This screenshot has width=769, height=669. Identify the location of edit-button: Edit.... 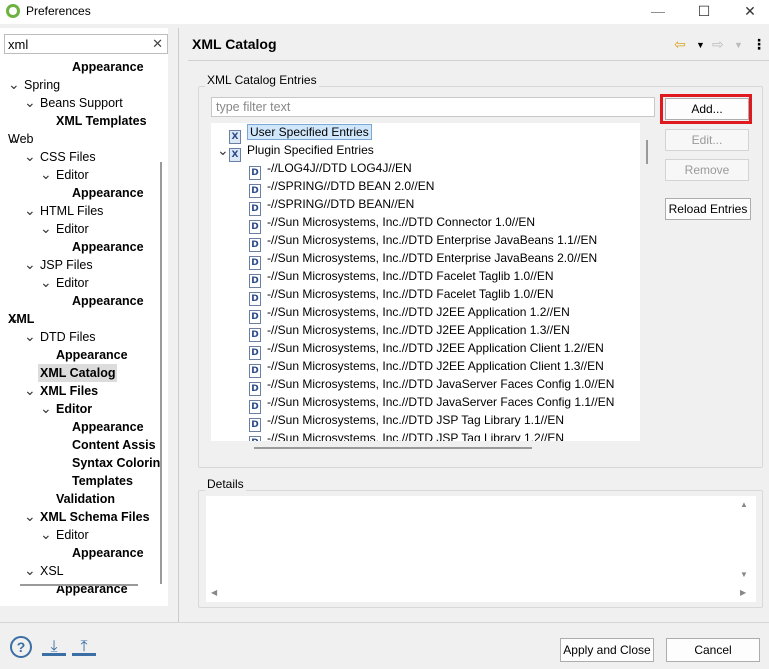
(707, 140).